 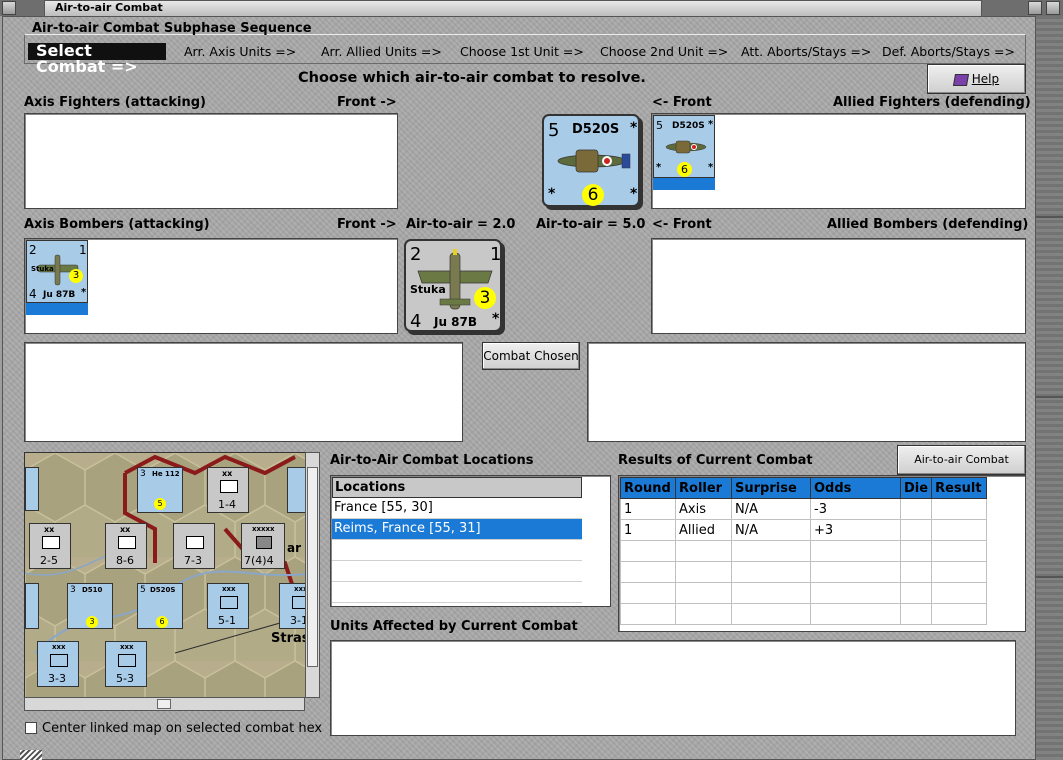 I want to click on axis-bombers-panel: 2 1 Stuka 3 4 Ju 87B *, so click(x=211, y=286).